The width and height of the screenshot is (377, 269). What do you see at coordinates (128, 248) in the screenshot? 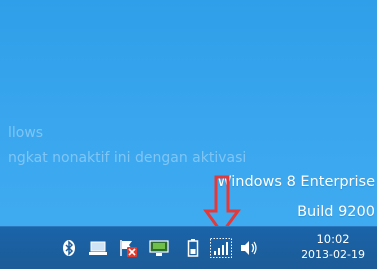
I see `action-center-flag-icon` at bounding box center [128, 248].